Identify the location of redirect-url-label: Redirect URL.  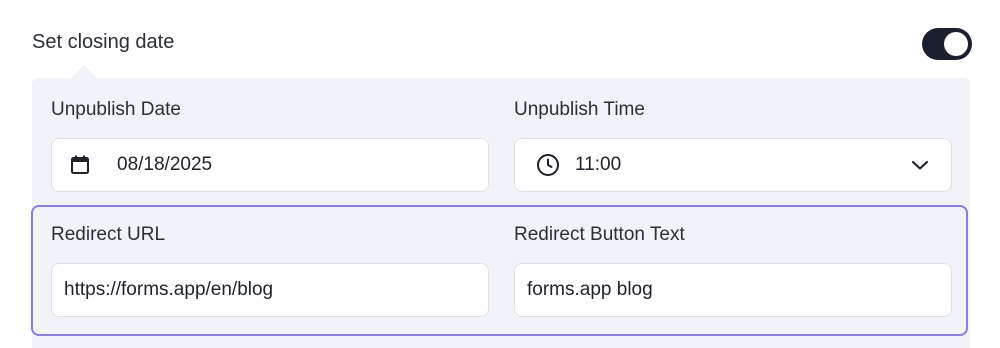
(108, 234).